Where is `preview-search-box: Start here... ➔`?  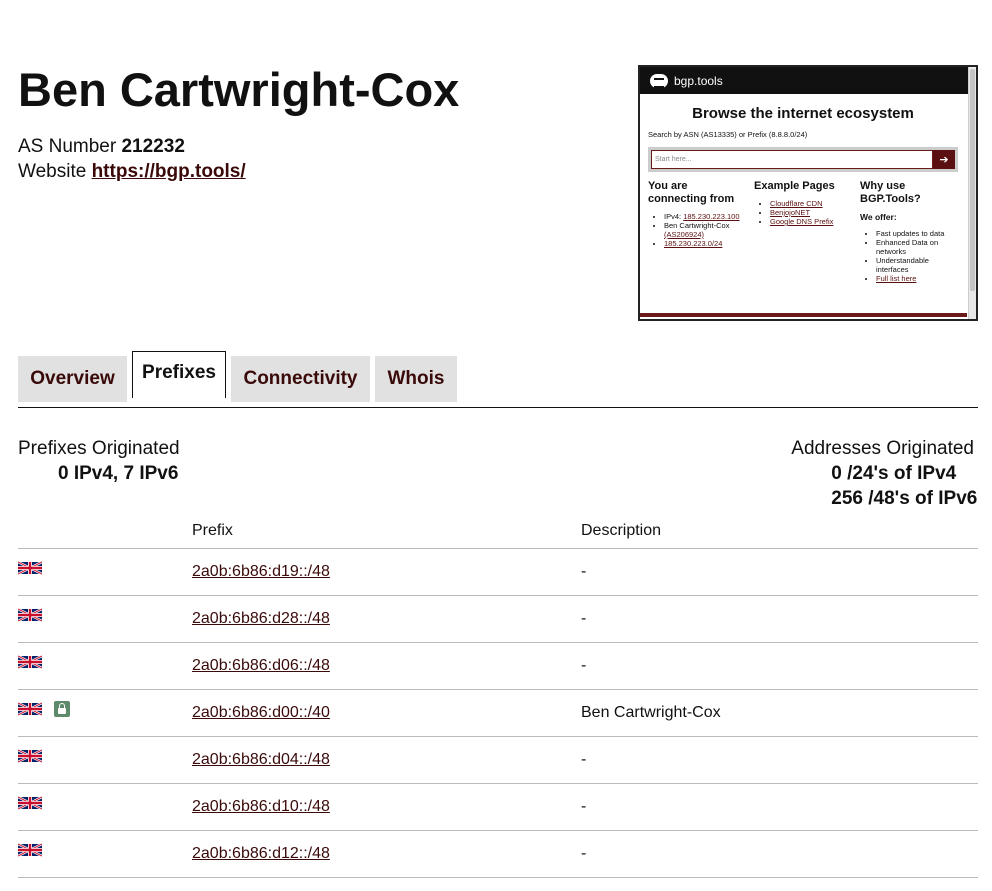
preview-search-box: Start here... ➔ is located at coordinates (803, 159).